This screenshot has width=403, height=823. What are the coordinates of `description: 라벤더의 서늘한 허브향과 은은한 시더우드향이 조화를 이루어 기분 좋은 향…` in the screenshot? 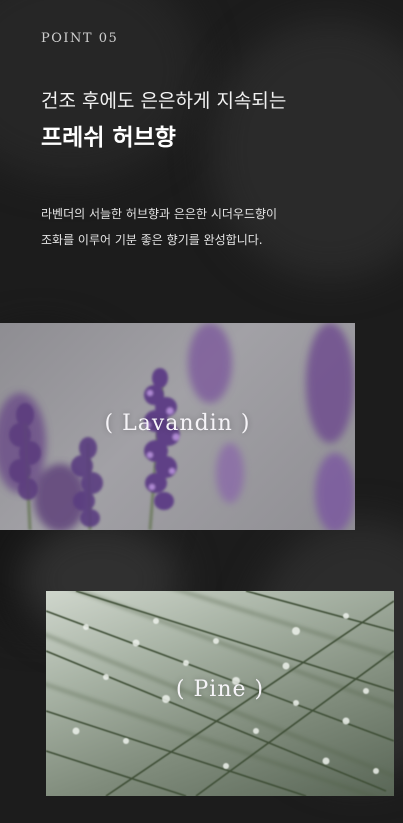 It's located at (211, 227).